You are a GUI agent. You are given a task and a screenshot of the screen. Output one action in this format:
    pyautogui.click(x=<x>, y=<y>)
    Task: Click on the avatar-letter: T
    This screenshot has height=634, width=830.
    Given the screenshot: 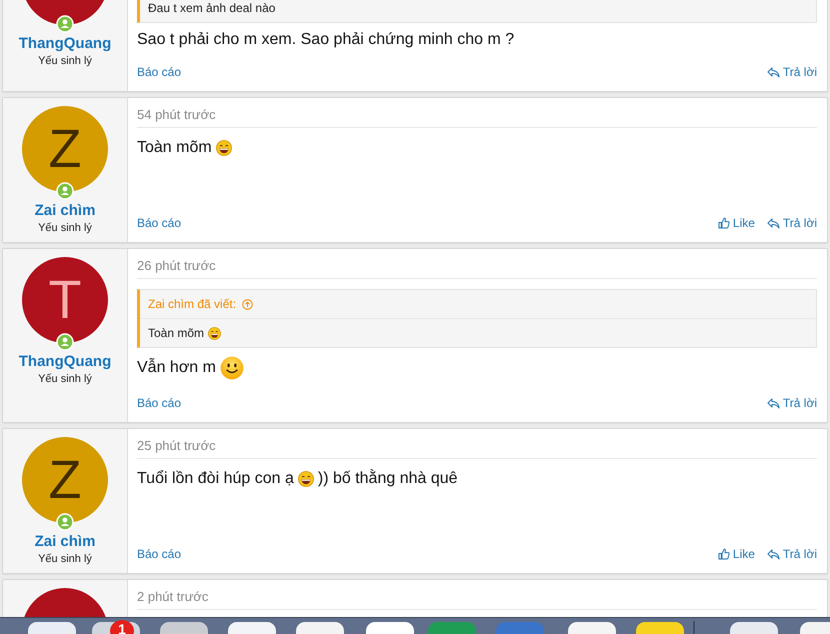 What is the action you would take?
    pyautogui.click(x=65, y=300)
    